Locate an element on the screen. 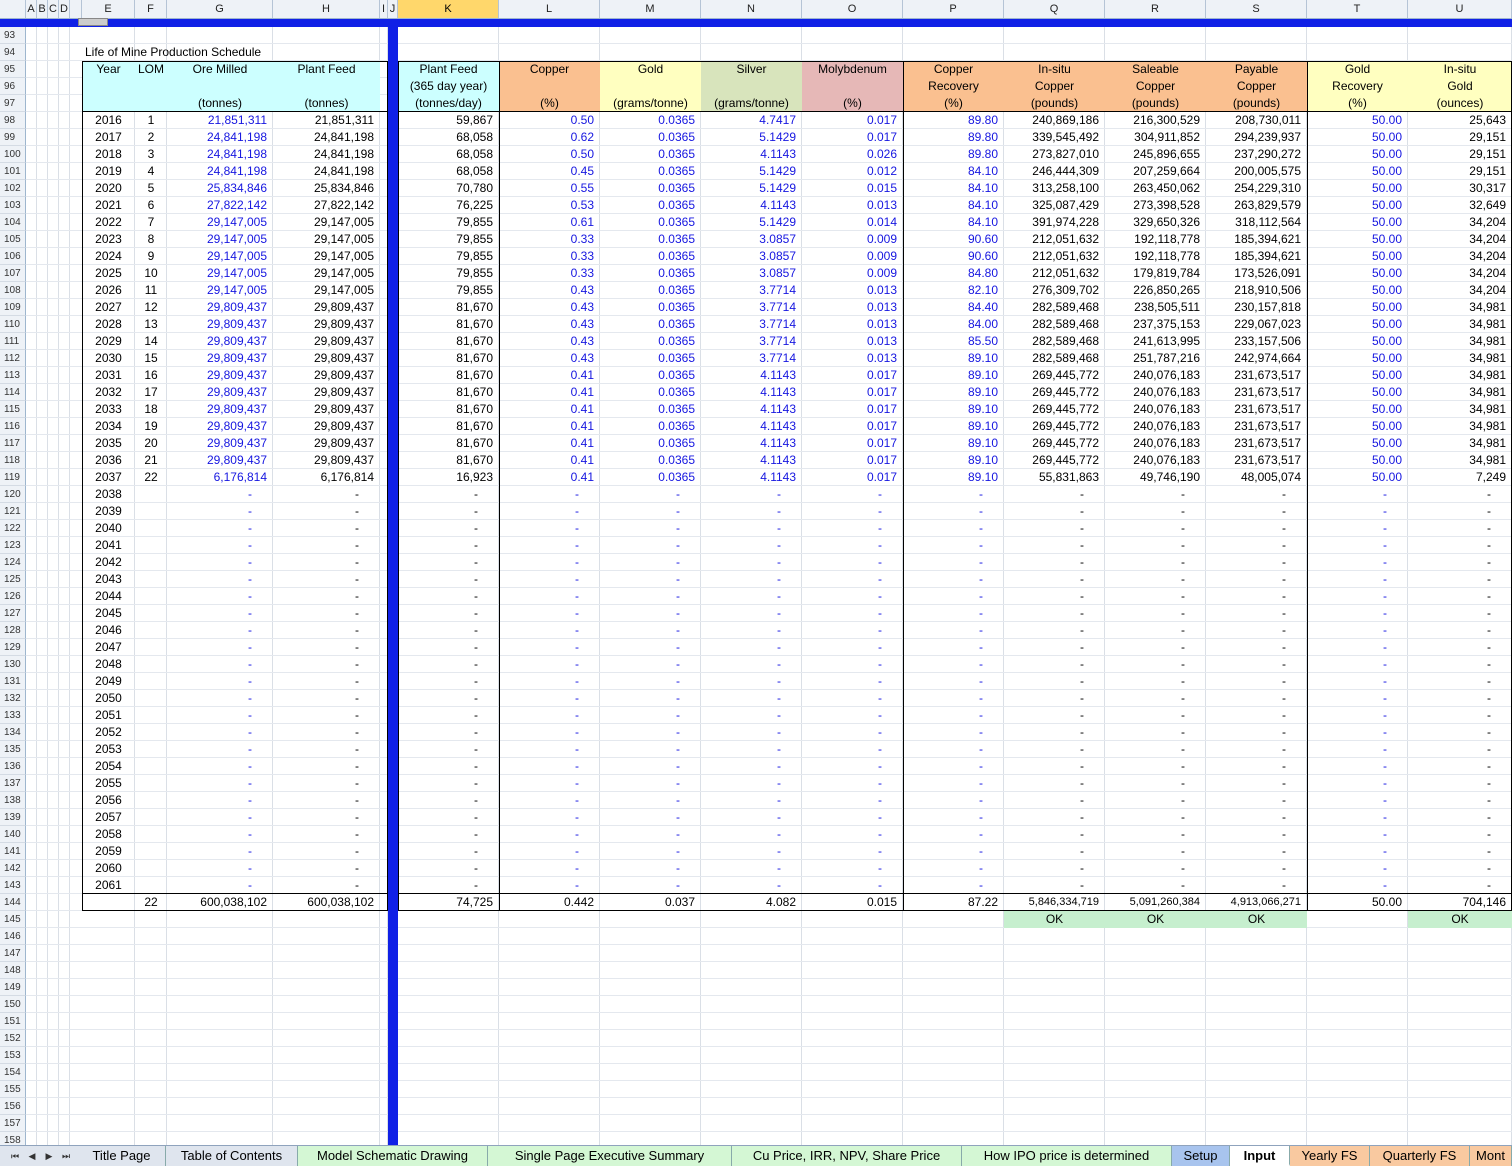 The image size is (1512, 1166). table-cell: 3 is located at coordinates (151, 154).